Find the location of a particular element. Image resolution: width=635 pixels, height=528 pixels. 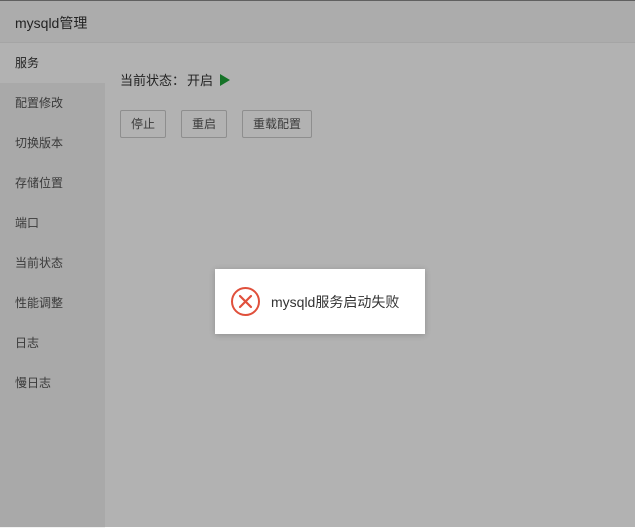

error-message: mysqld服务启动失败 is located at coordinates (335, 301).